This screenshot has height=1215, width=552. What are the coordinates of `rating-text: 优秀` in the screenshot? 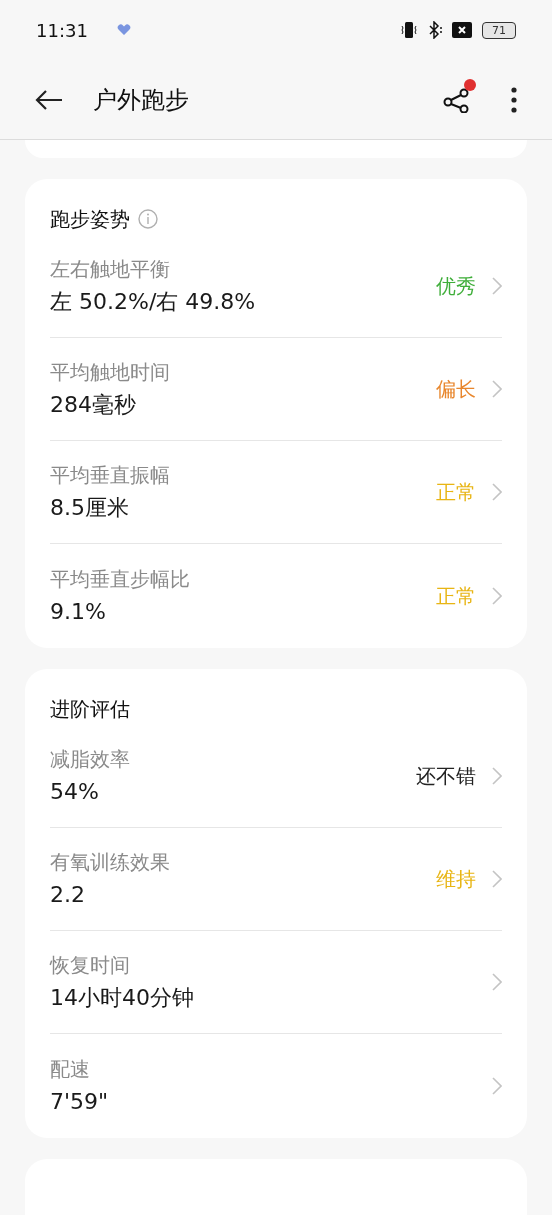 It's located at (456, 286).